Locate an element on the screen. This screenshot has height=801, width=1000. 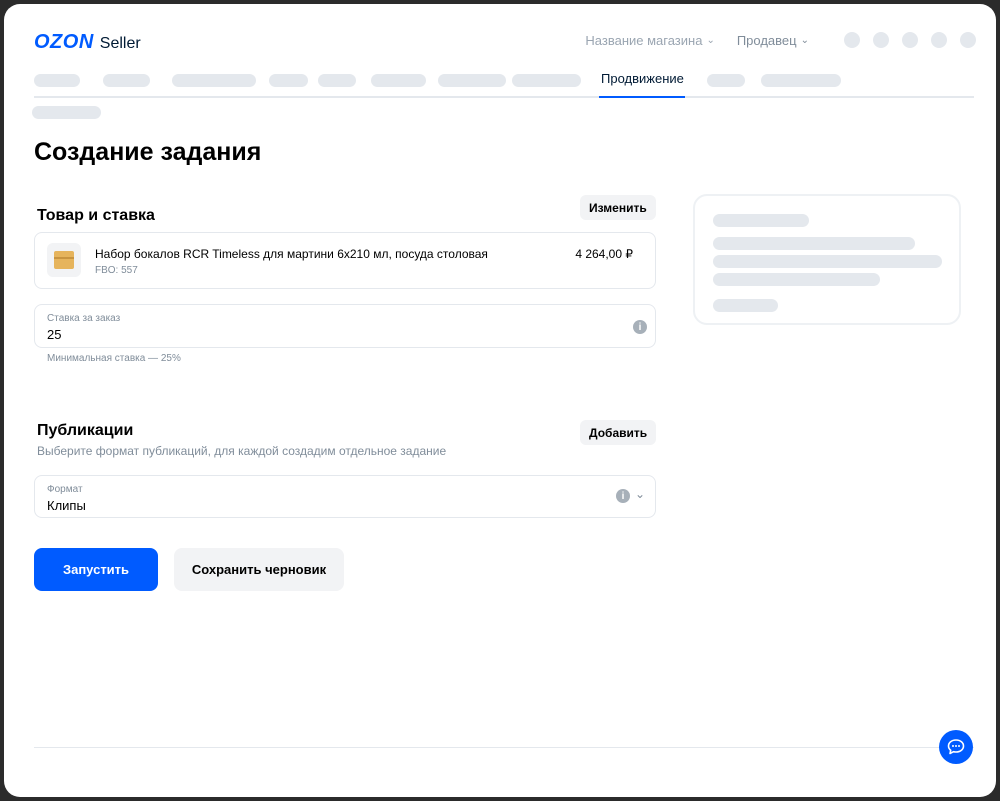
product-image is located at coordinates (64, 260).